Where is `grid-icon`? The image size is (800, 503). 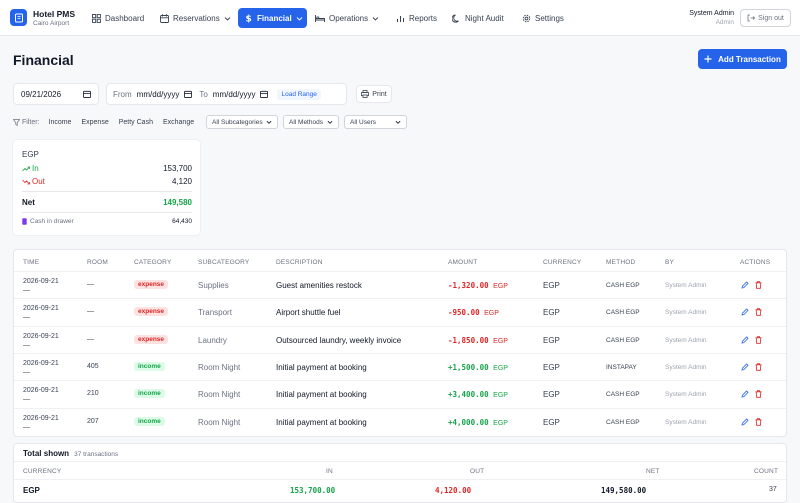
grid-icon is located at coordinates (96, 18).